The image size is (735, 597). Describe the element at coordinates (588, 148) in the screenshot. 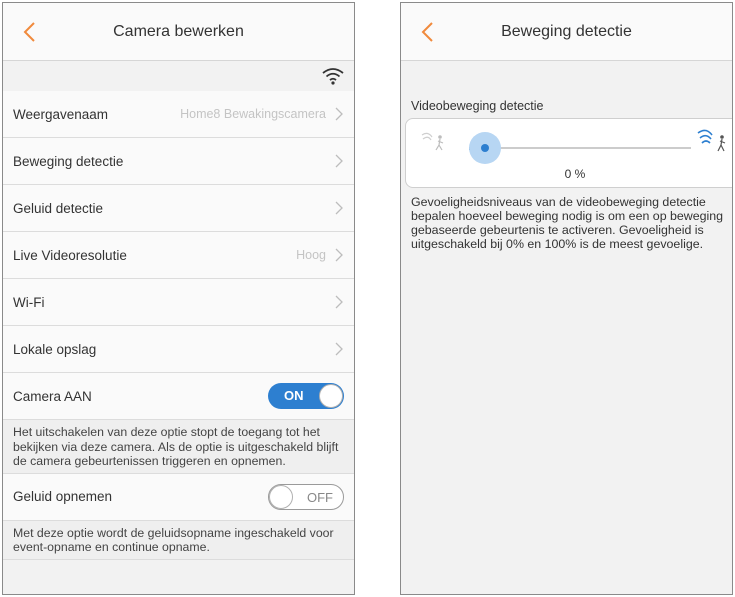

I see `slider-track` at that location.